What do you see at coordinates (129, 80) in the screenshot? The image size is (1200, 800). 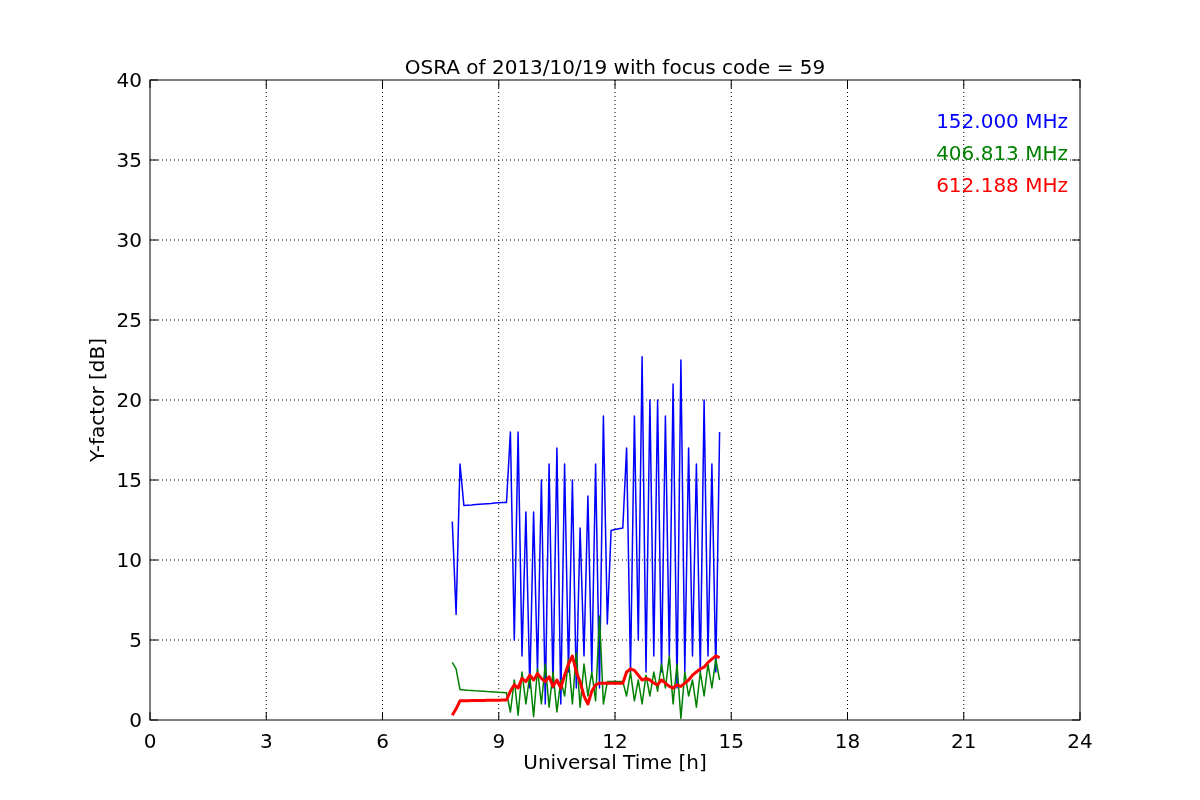 I see `y-tick-label: 40` at bounding box center [129, 80].